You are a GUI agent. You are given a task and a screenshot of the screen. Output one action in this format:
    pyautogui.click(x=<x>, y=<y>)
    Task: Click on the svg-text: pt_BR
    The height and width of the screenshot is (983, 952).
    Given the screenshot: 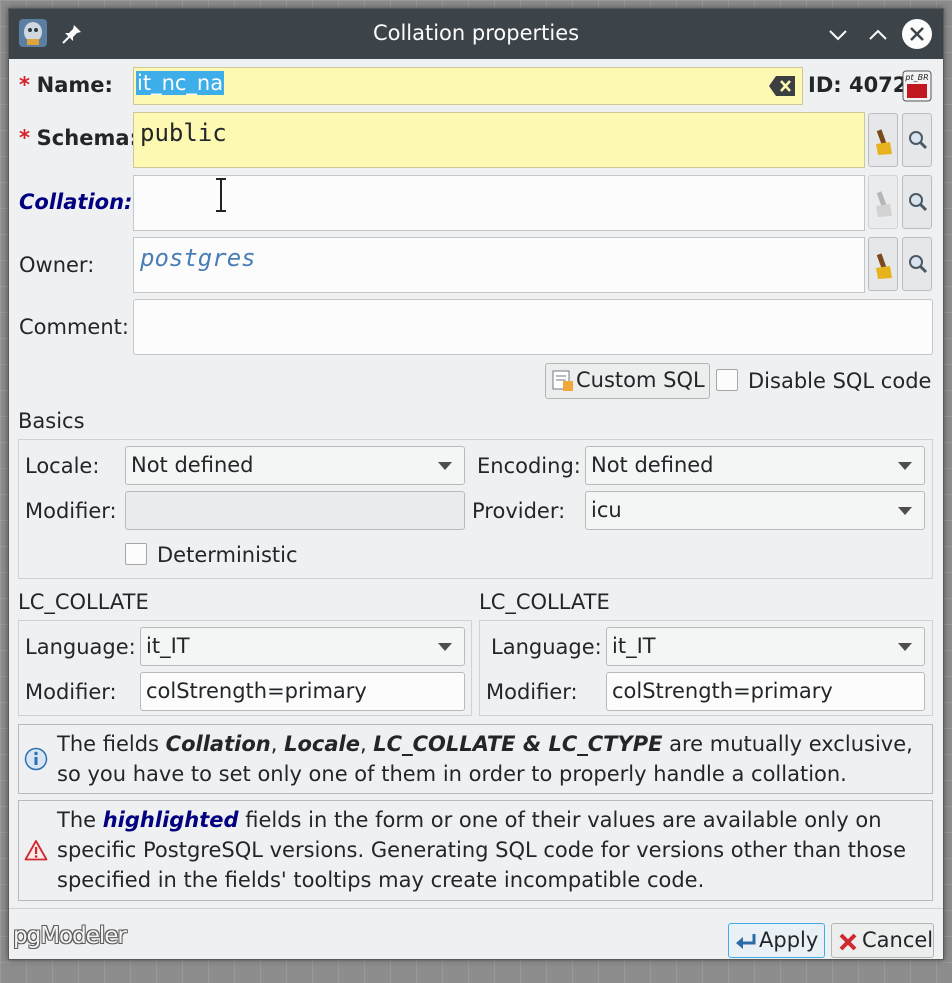 What is the action you would take?
    pyautogui.click(x=916, y=77)
    